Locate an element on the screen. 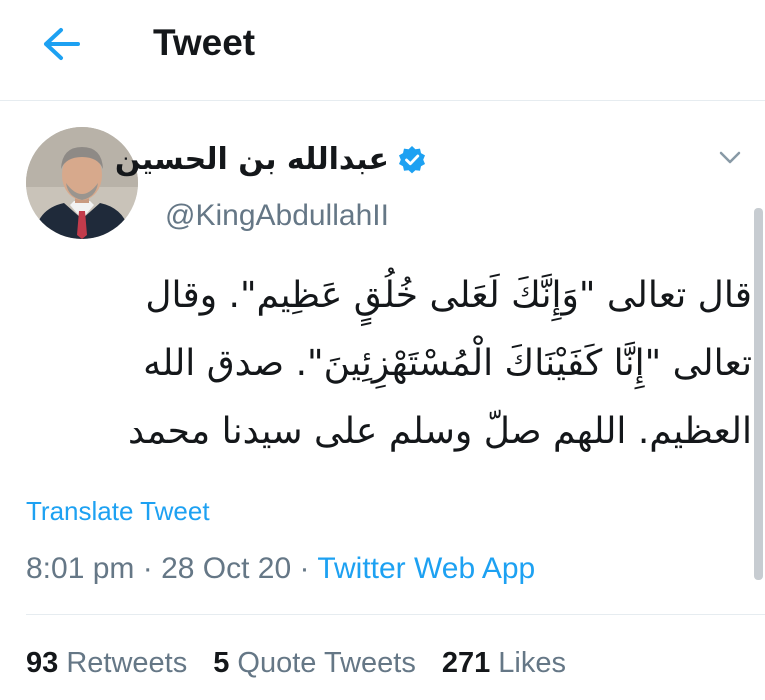 Image resolution: width=765 pixels, height=700 pixels. scrollbar is located at coordinates (758, 394).